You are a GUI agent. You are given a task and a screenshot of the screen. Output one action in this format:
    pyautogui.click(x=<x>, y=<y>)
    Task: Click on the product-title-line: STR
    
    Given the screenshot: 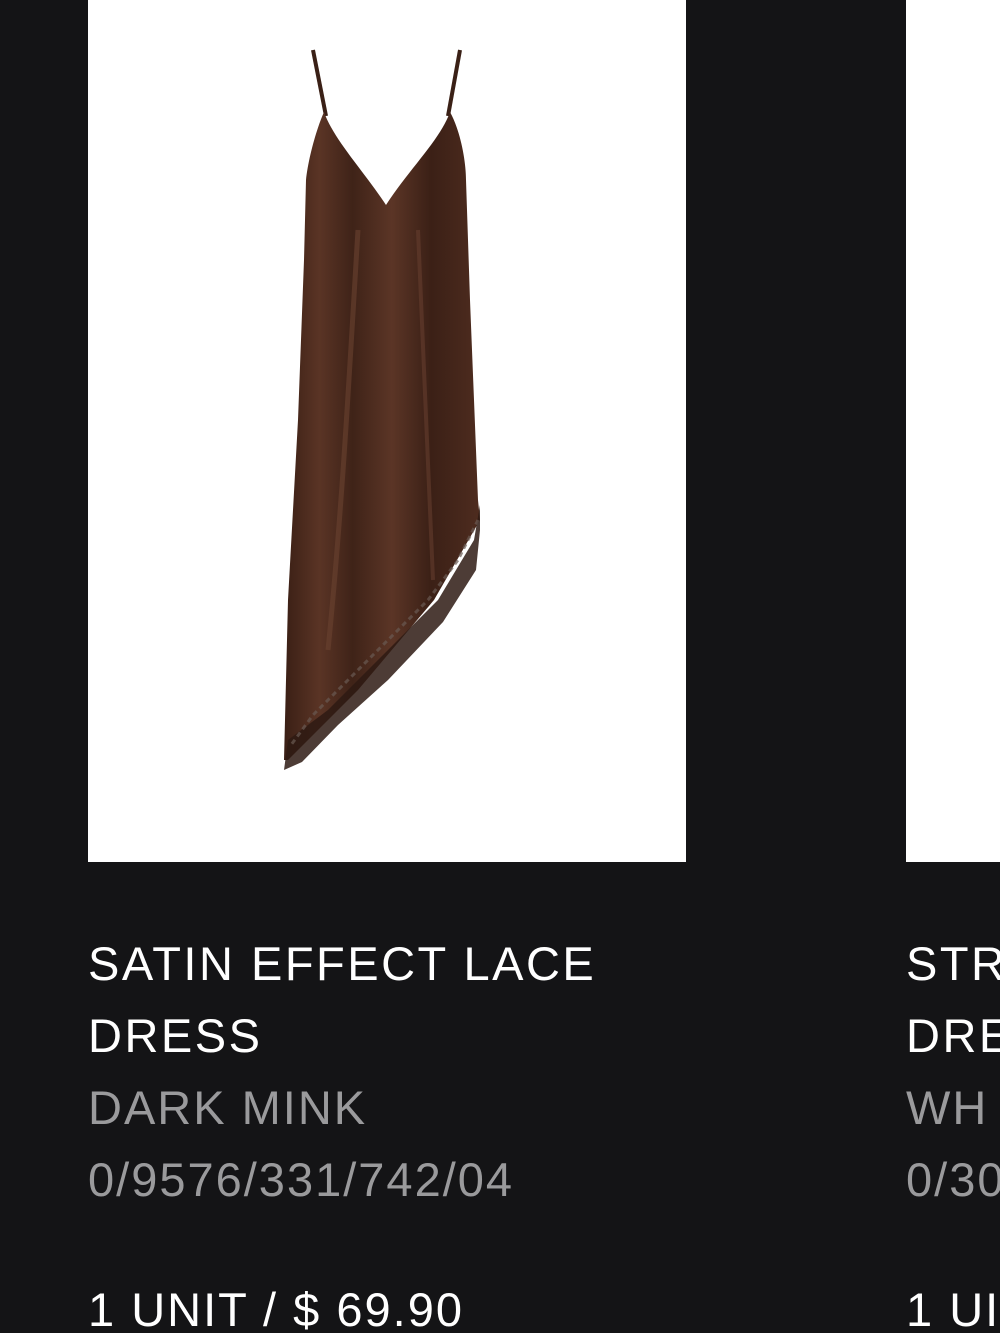 What is the action you would take?
    pyautogui.click(x=953, y=963)
    